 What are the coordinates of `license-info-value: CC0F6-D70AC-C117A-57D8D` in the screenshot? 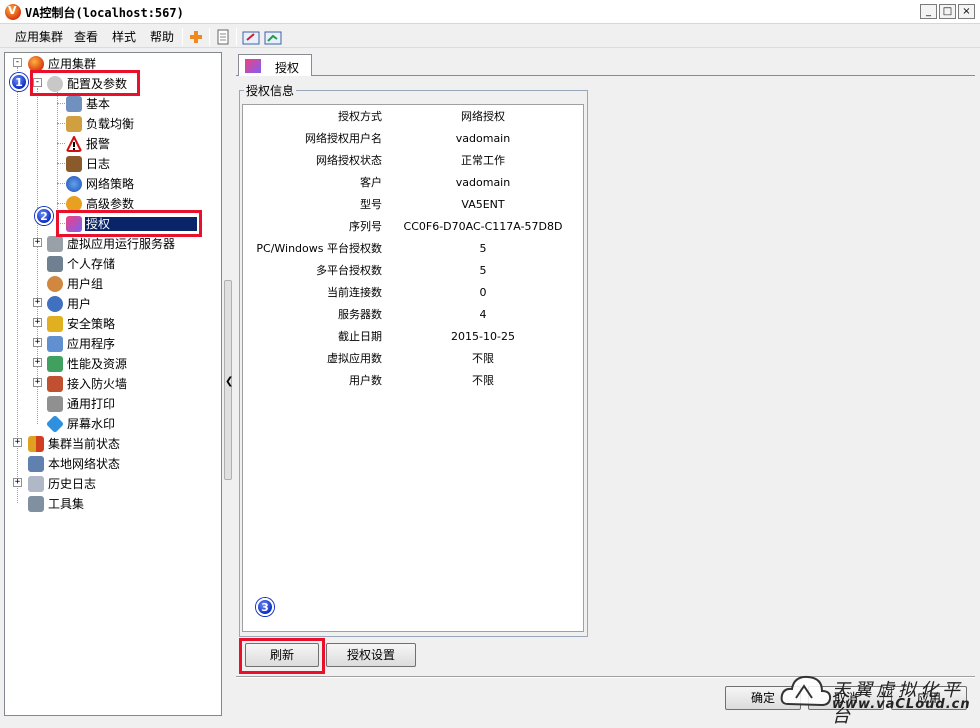 It's located at (483, 226).